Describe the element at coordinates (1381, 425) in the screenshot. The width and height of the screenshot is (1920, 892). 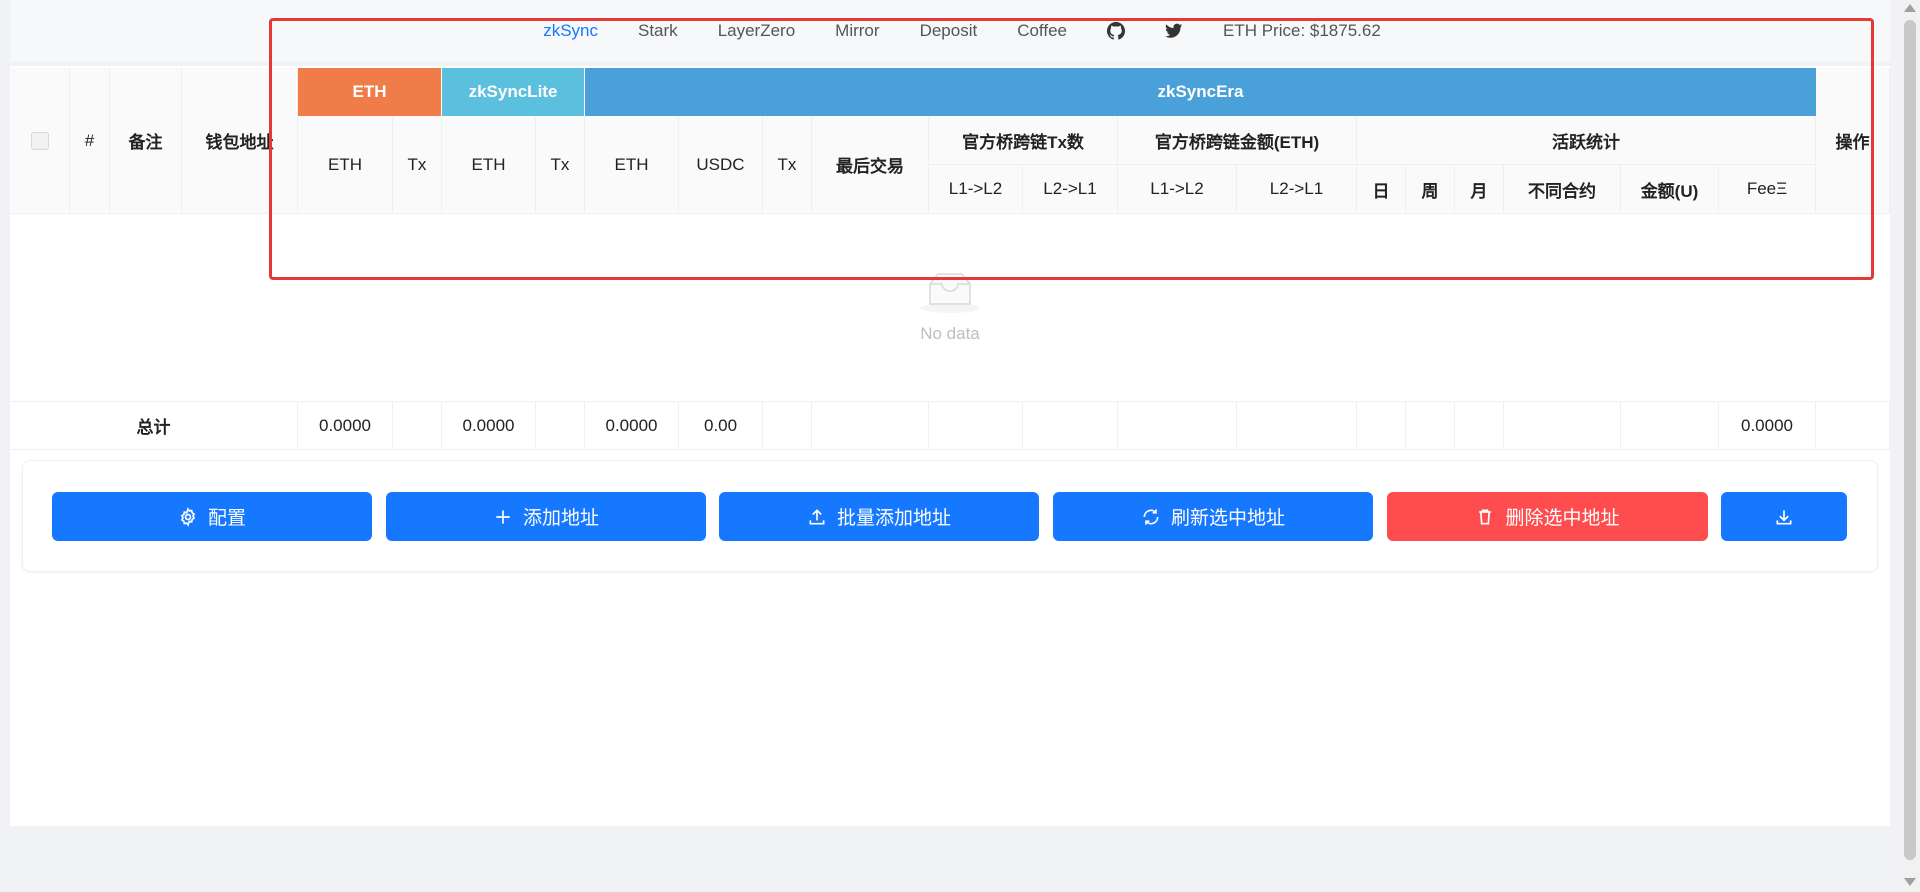
I see `totals-day` at that location.